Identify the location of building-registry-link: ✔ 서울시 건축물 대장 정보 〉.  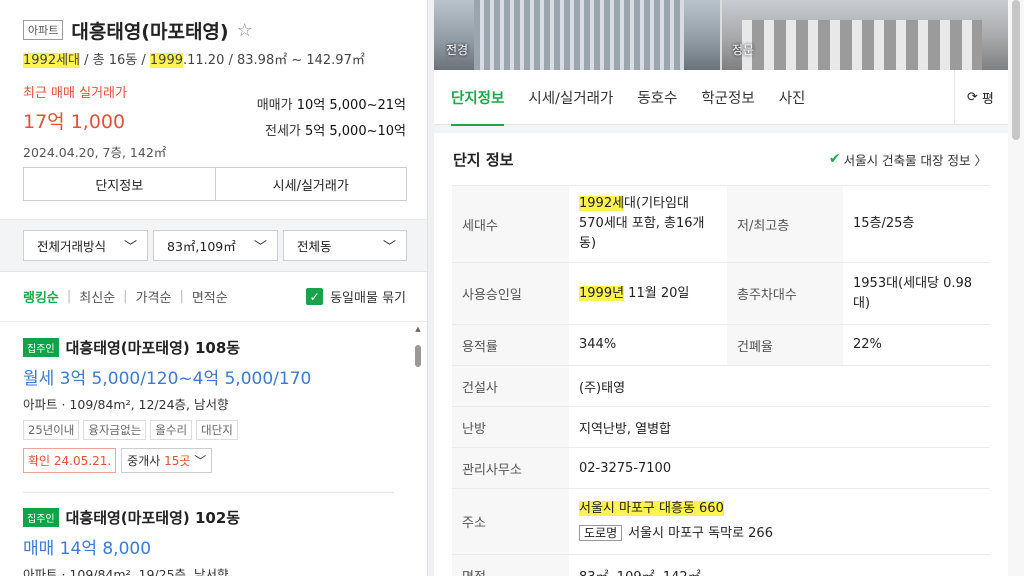
(908, 159).